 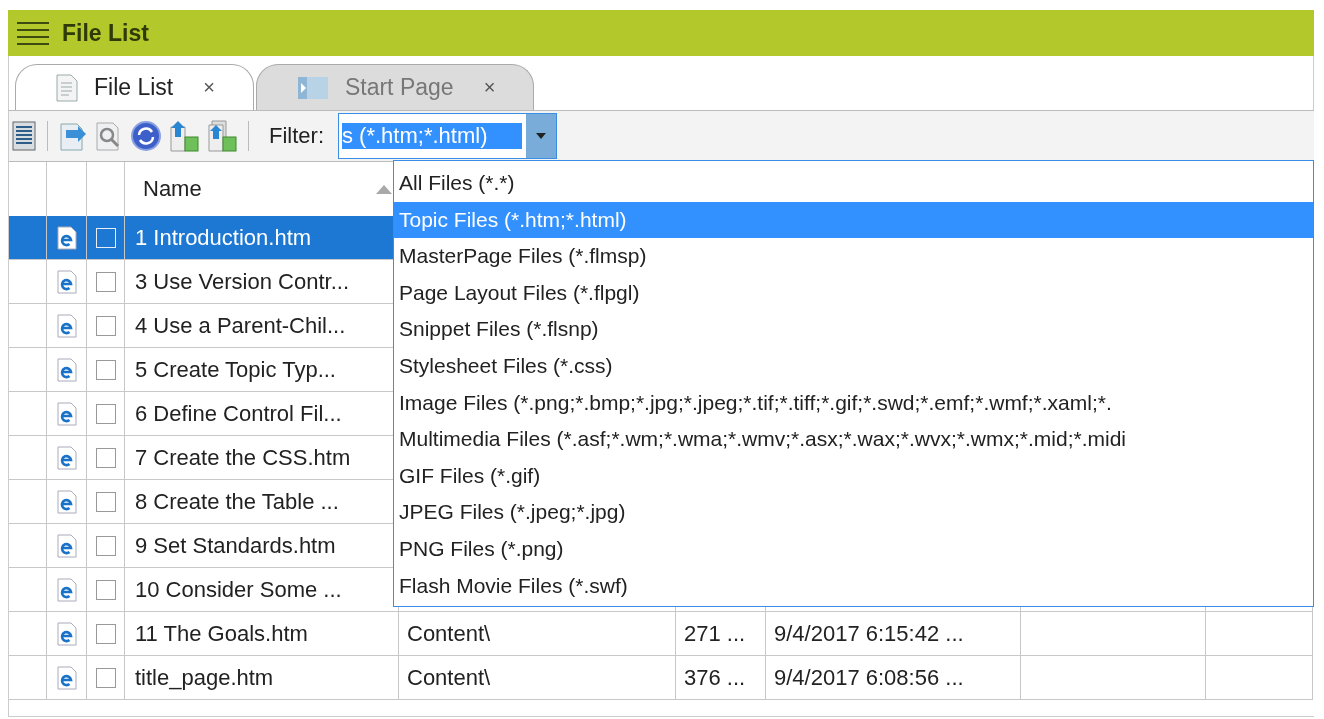 I want to click on tab: File List ×, so click(x=134, y=87).